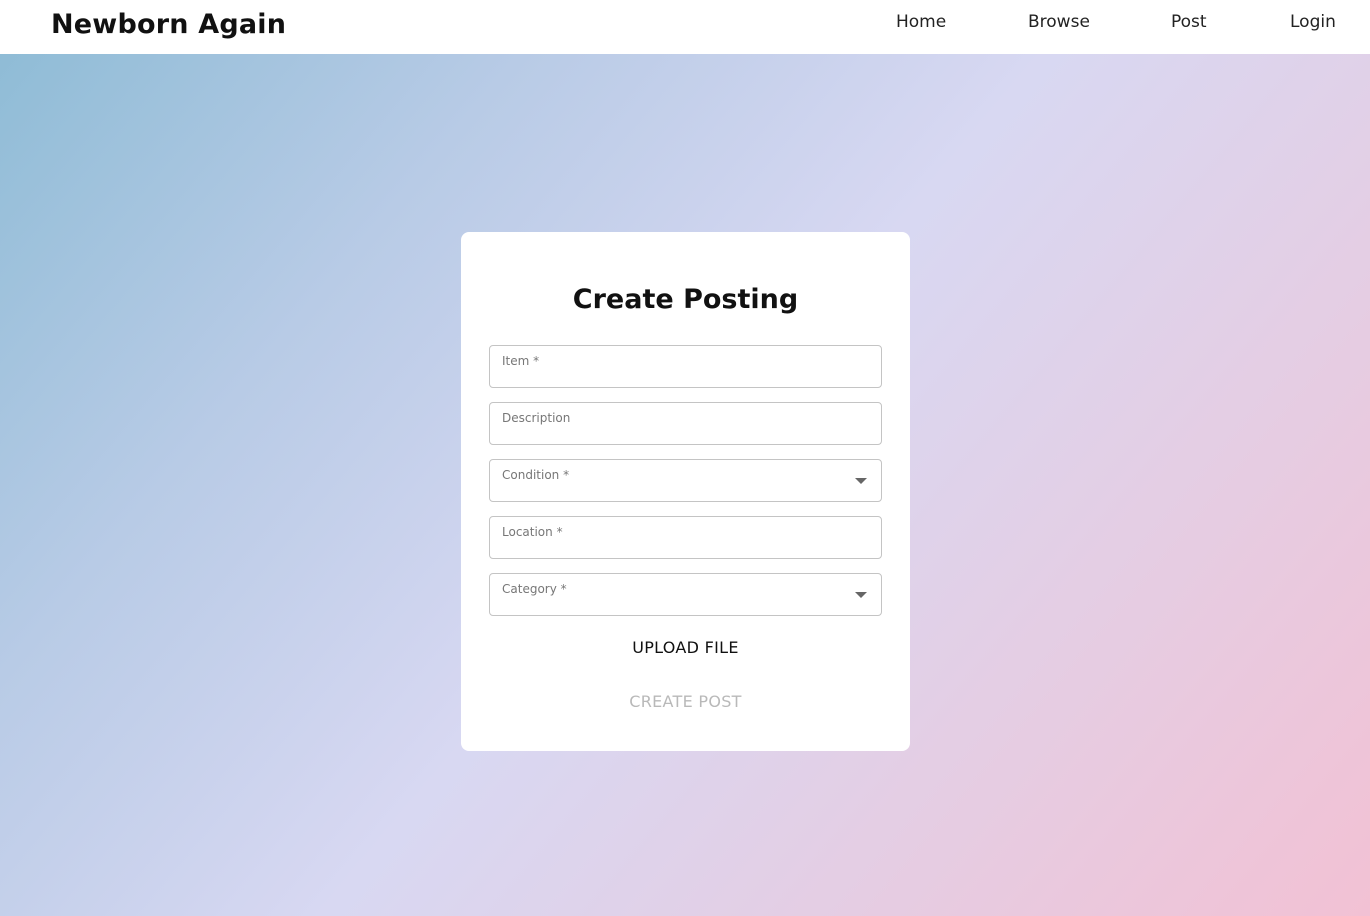  What do you see at coordinates (536, 418) in the screenshot?
I see `description-label: Description` at bounding box center [536, 418].